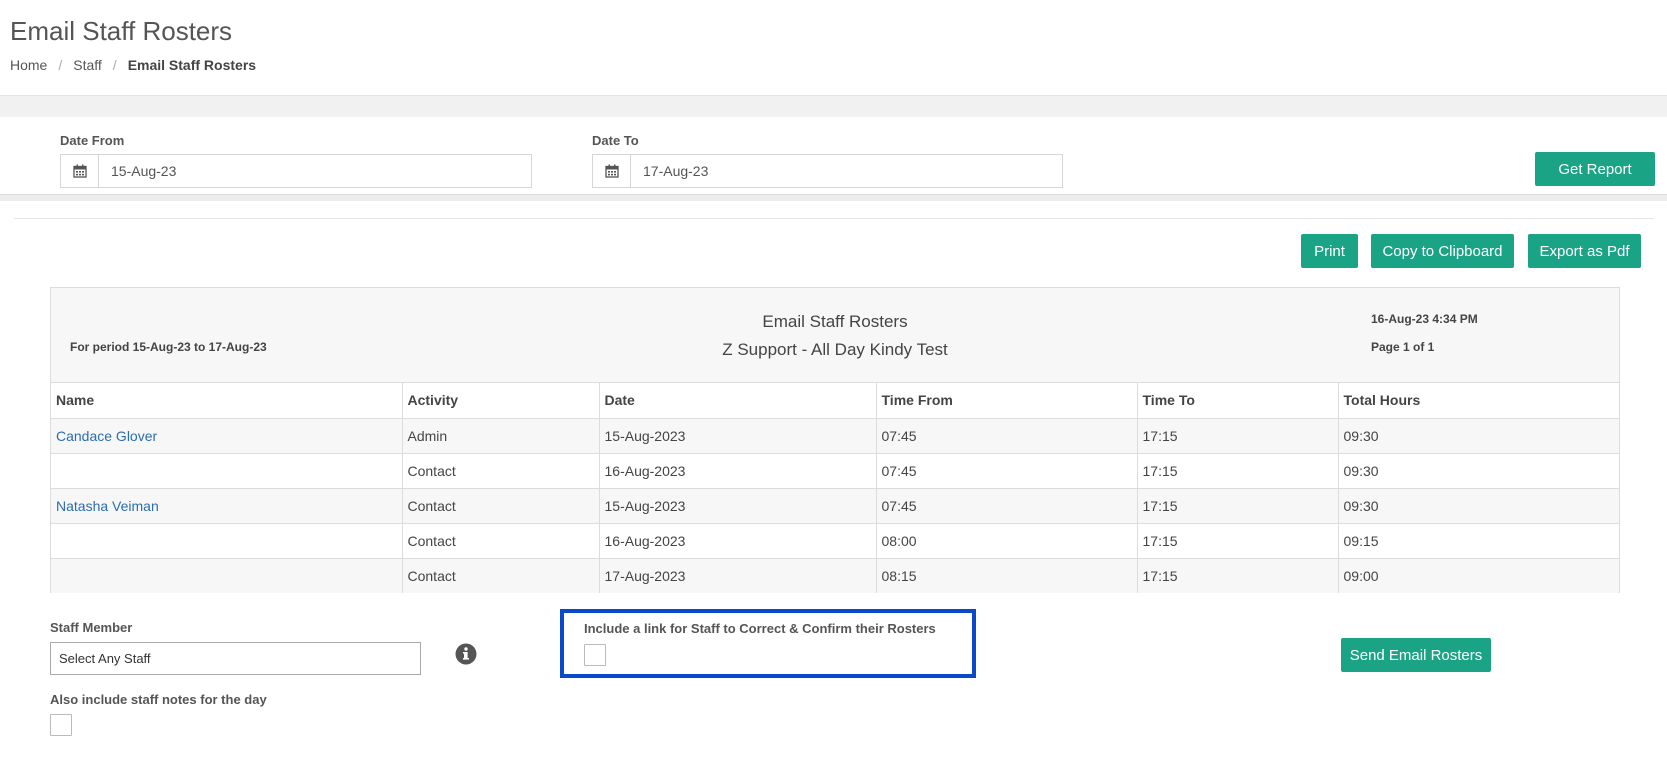 The image size is (1667, 778). What do you see at coordinates (158, 699) in the screenshot?
I see `staff-notes-label: Also include staff notes for the day` at bounding box center [158, 699].